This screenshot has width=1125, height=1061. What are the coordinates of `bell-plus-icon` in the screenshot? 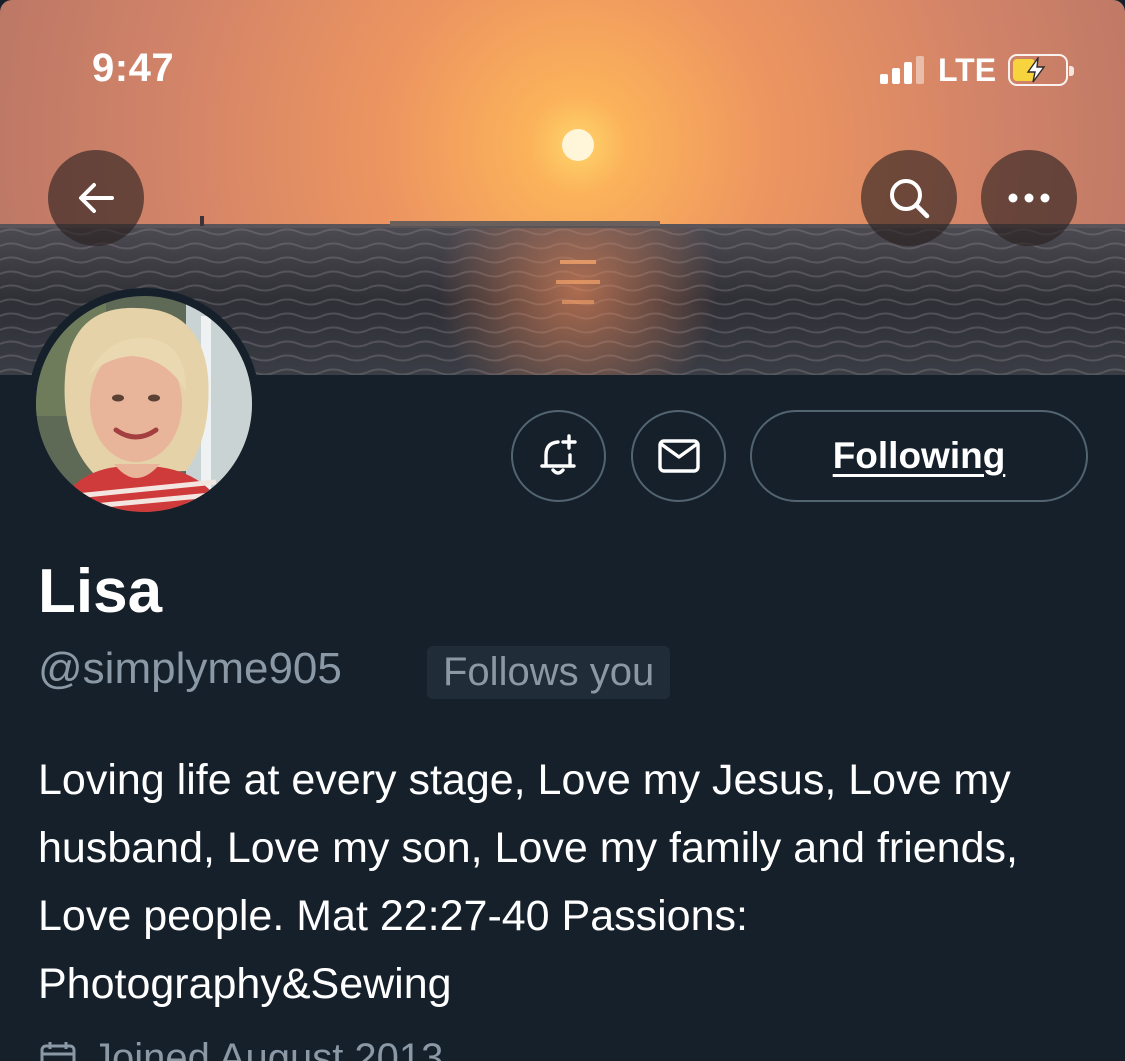 It's located at (558, 454).